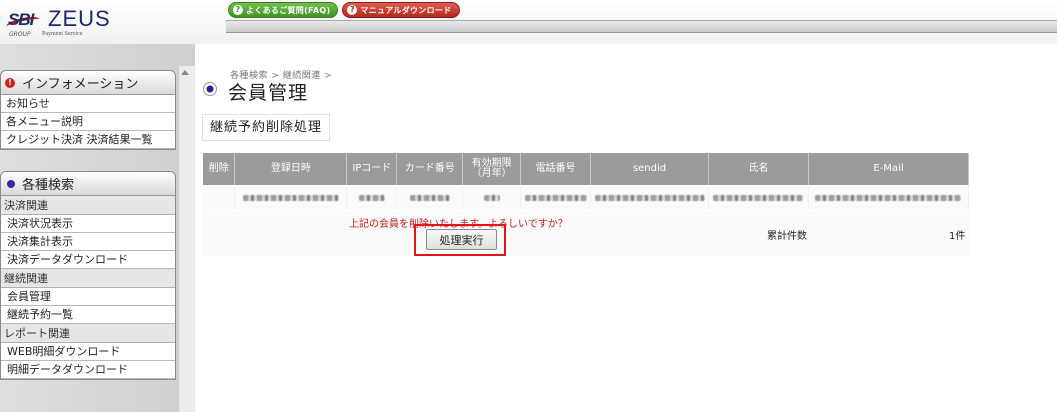 Image resolution: width=1057 pixels, height=412 pixels. I want to click on menu-category-payment: 決済関連, so click(88, 205).